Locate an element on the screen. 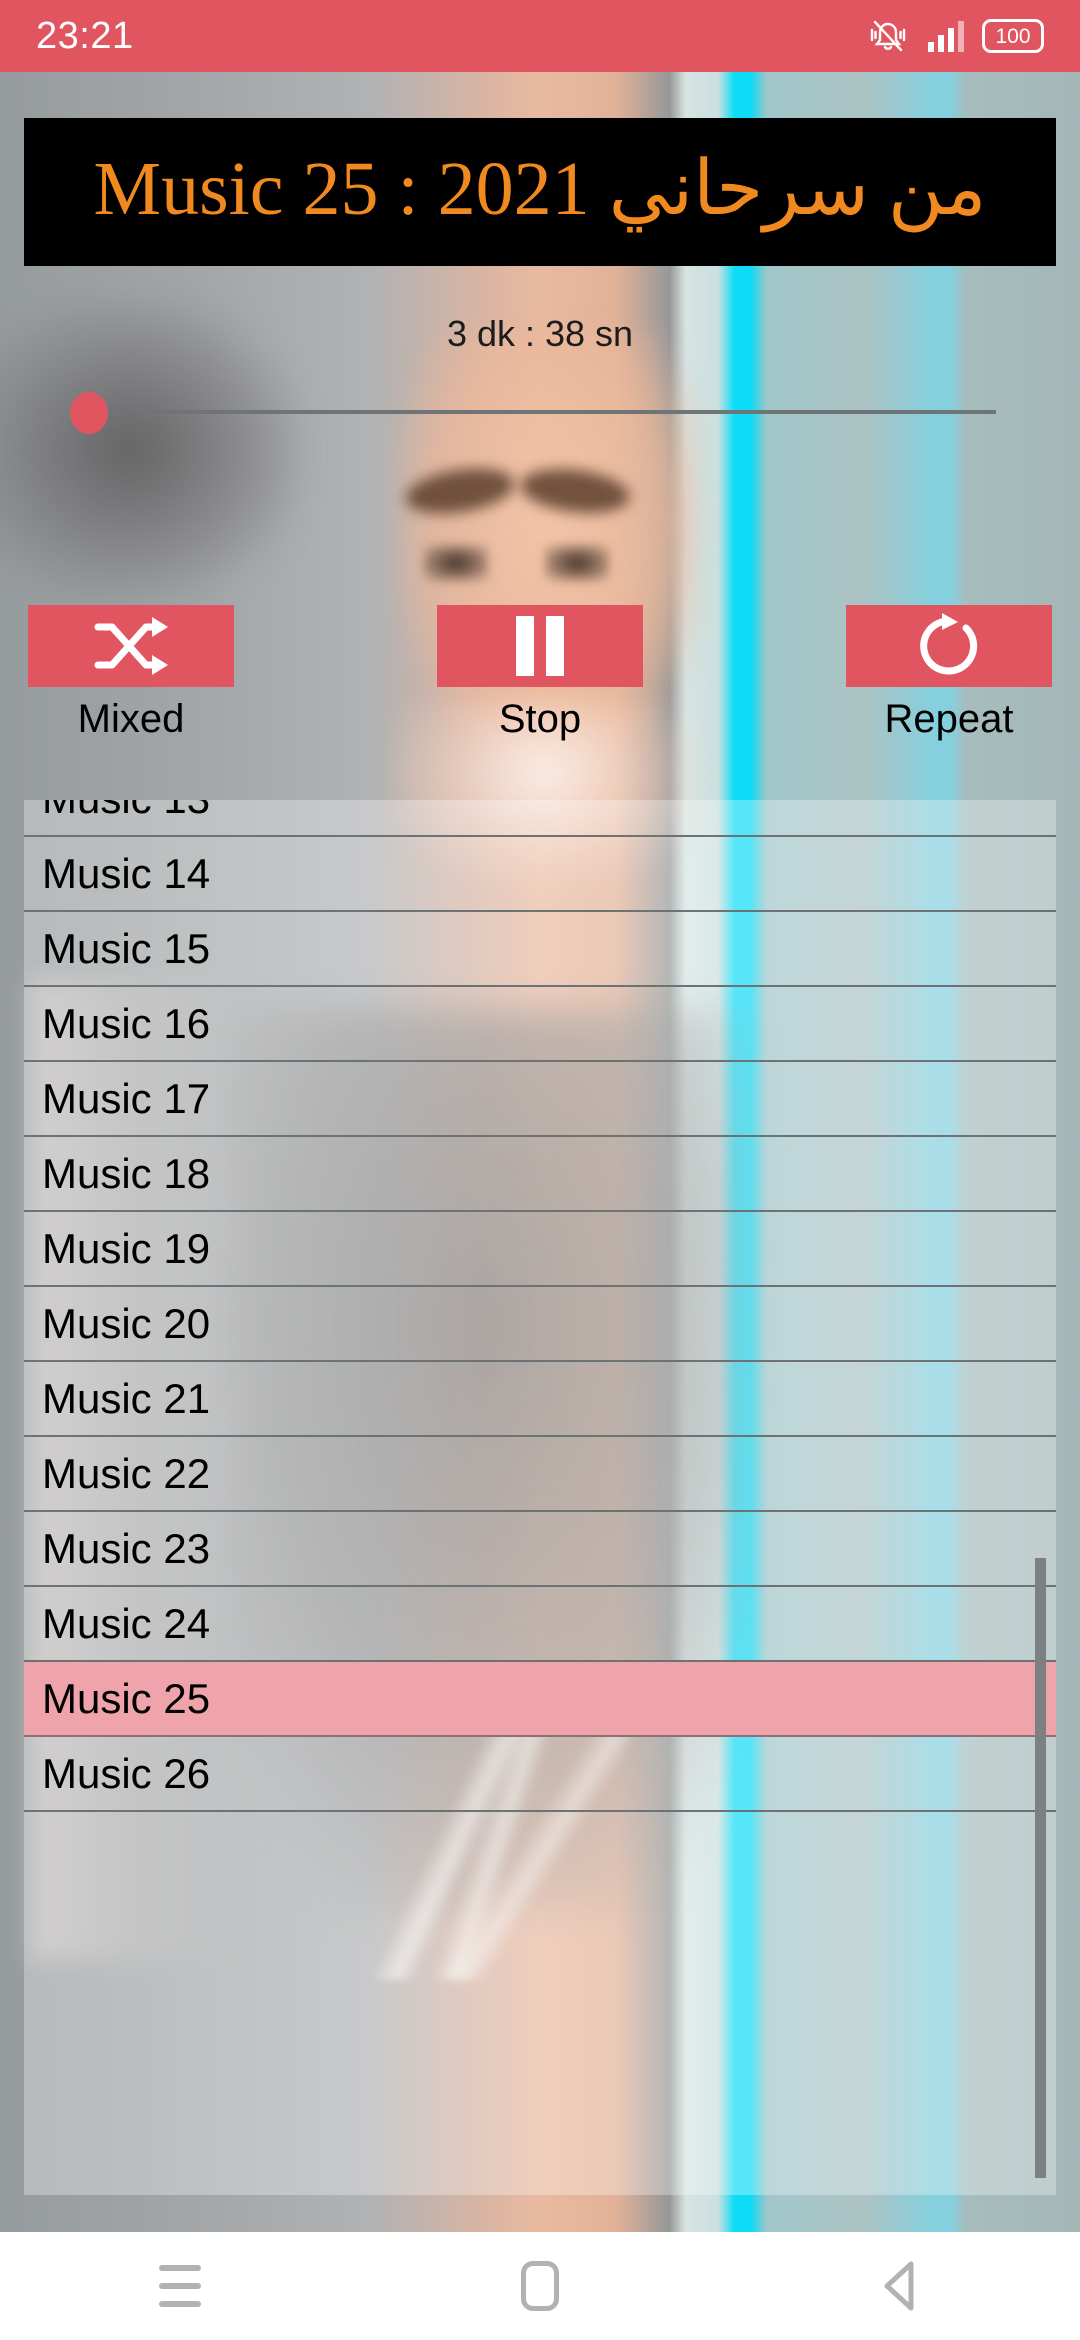  repeat-button-label: Repeat is located at coordinates (949, 719).